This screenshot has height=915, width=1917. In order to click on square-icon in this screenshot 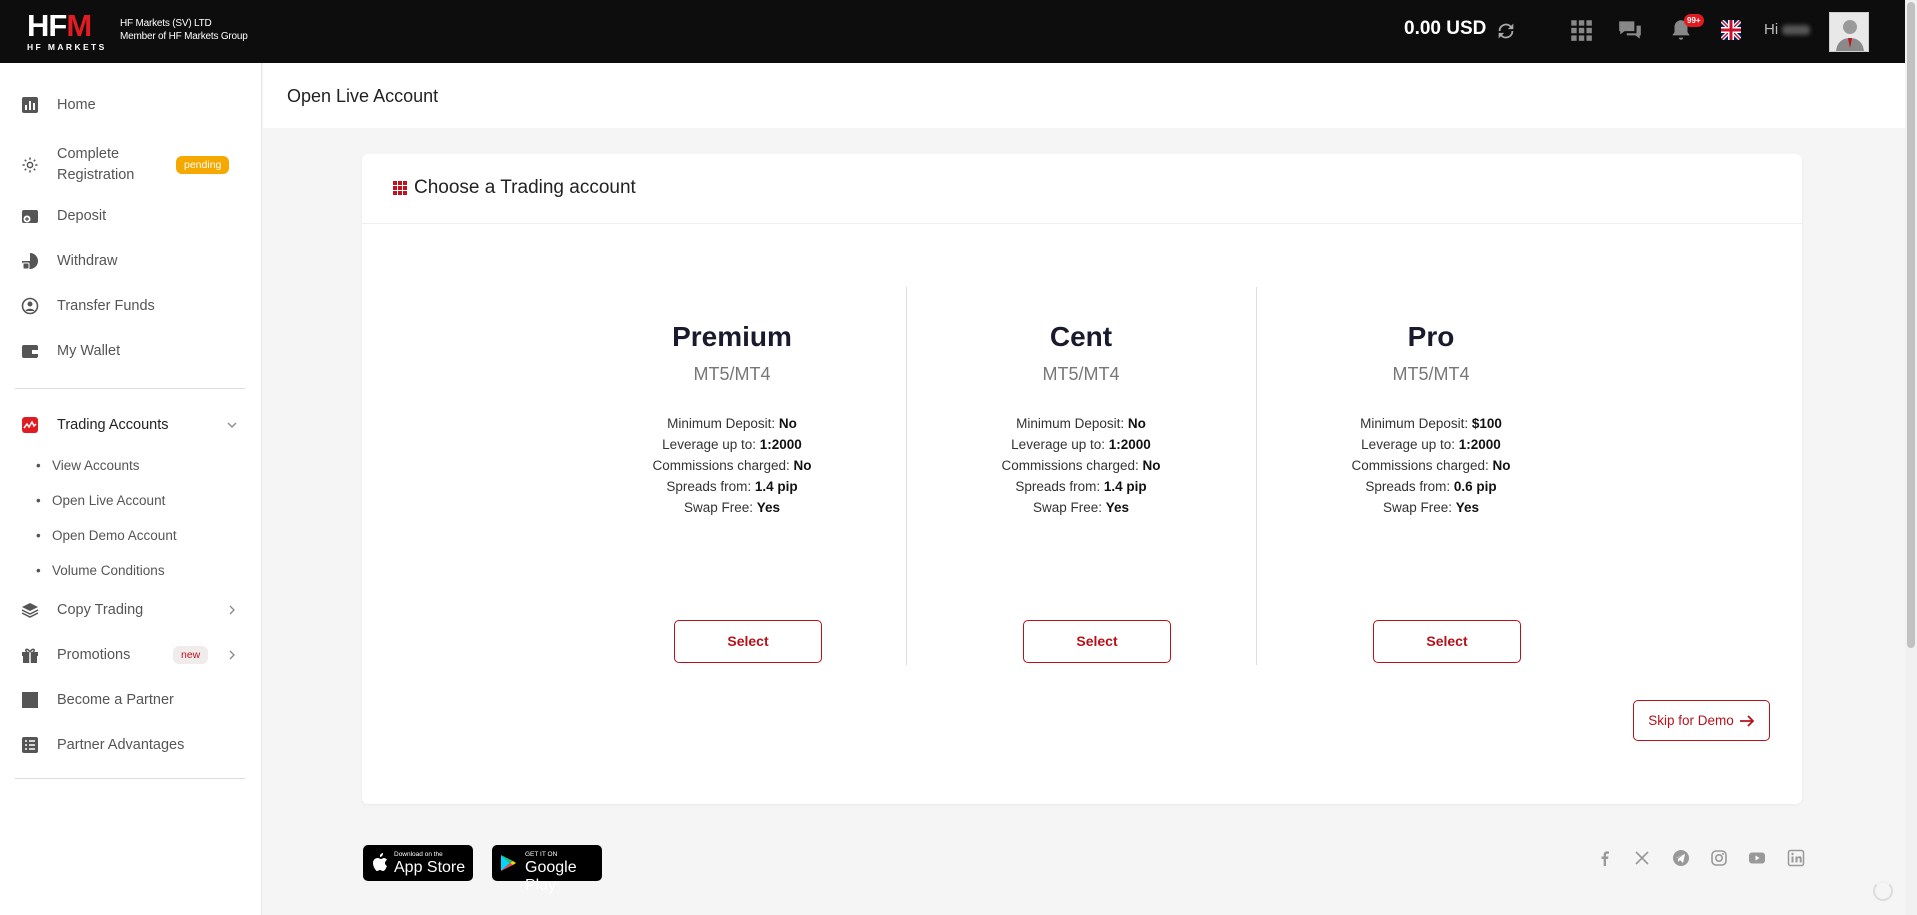, I will do `click(30, 700)`.